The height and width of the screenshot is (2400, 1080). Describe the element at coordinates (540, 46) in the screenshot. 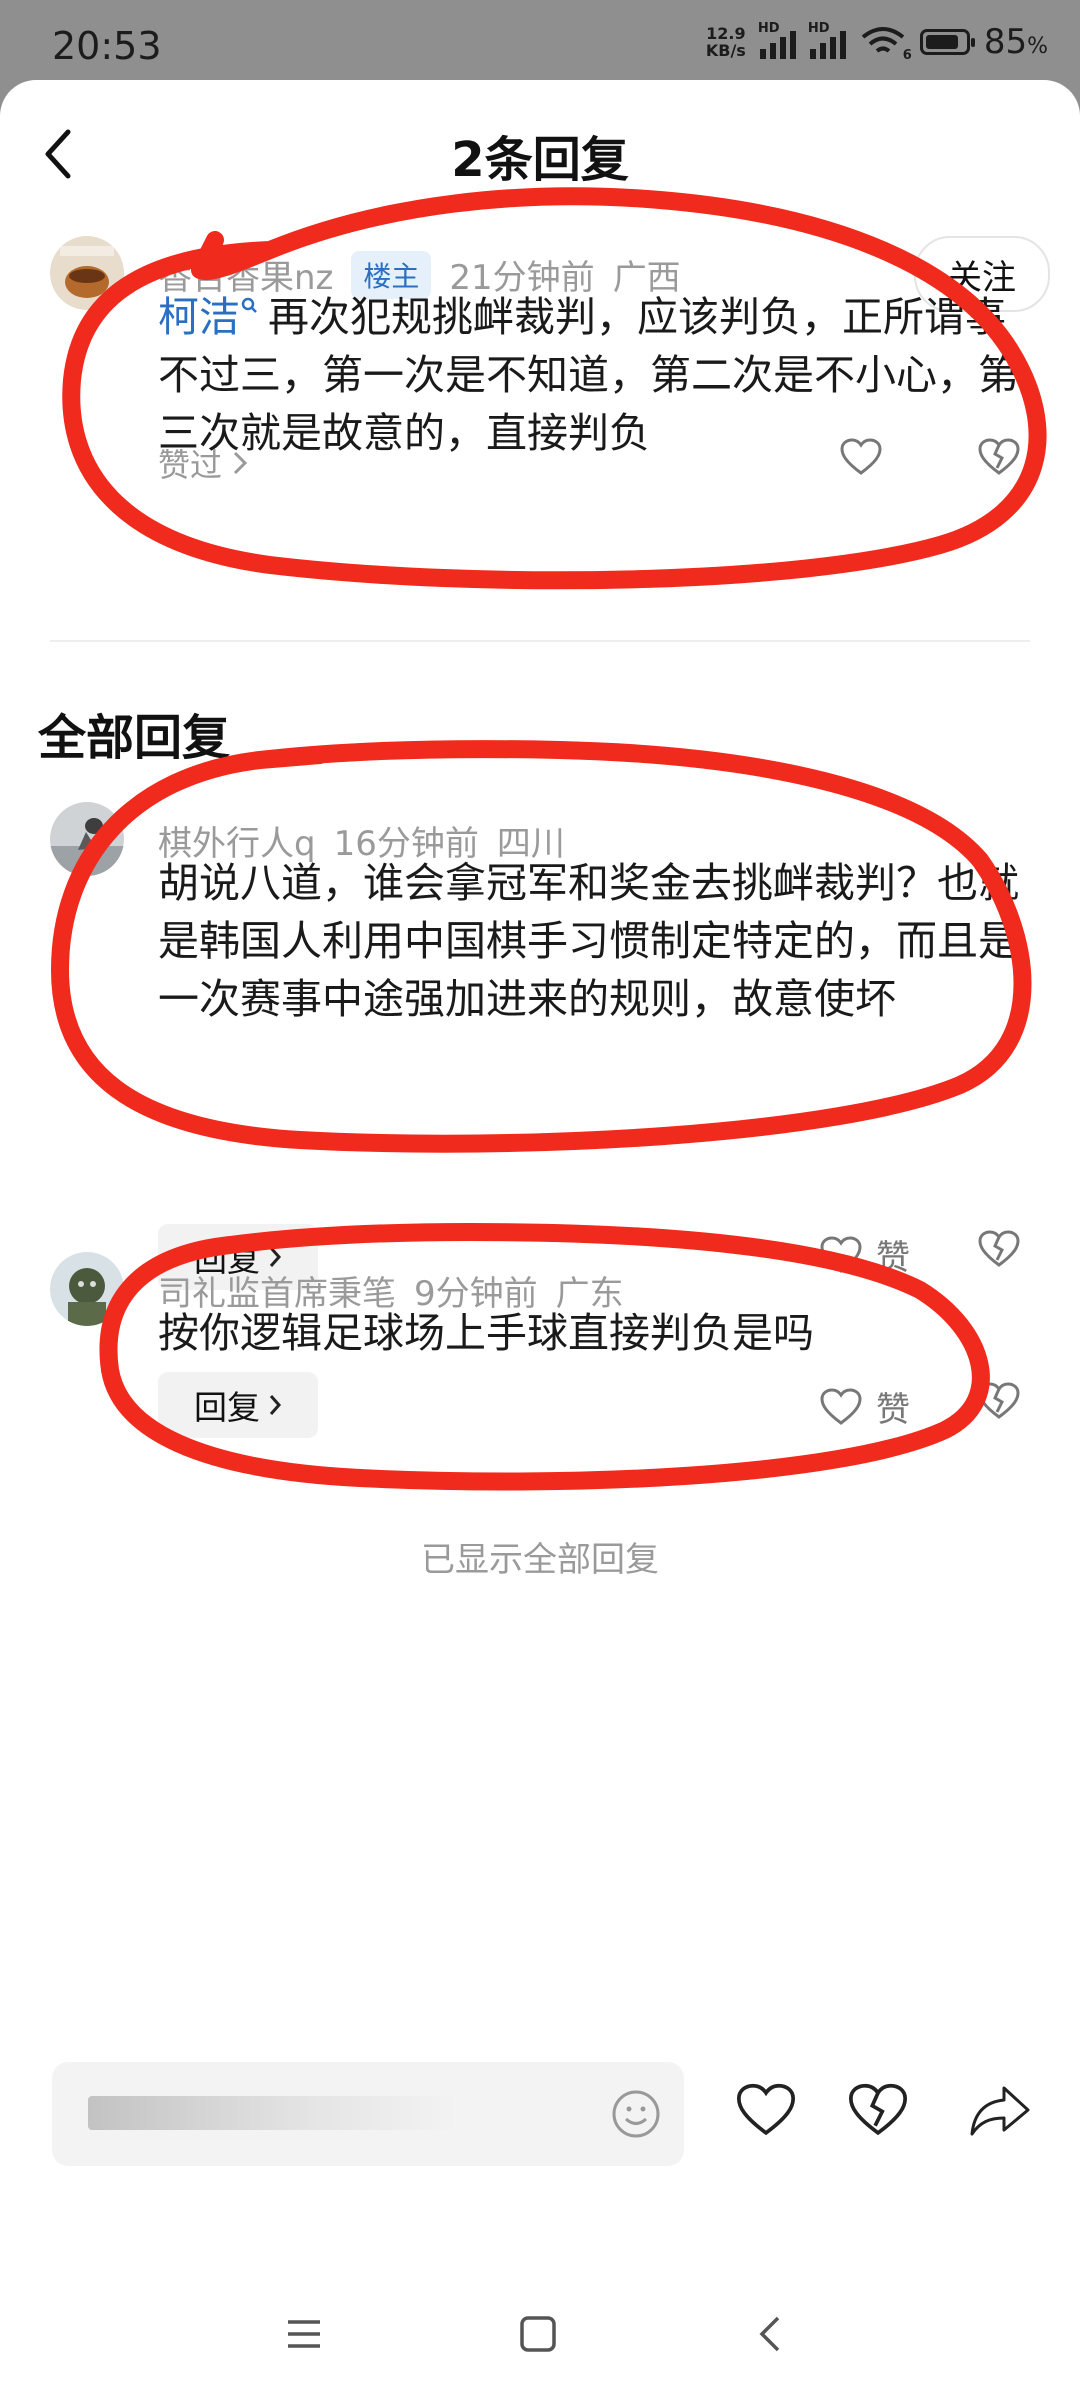

I see `status-bar: 20:53 12.9 KB/s HD HD 6 85%` at that location.